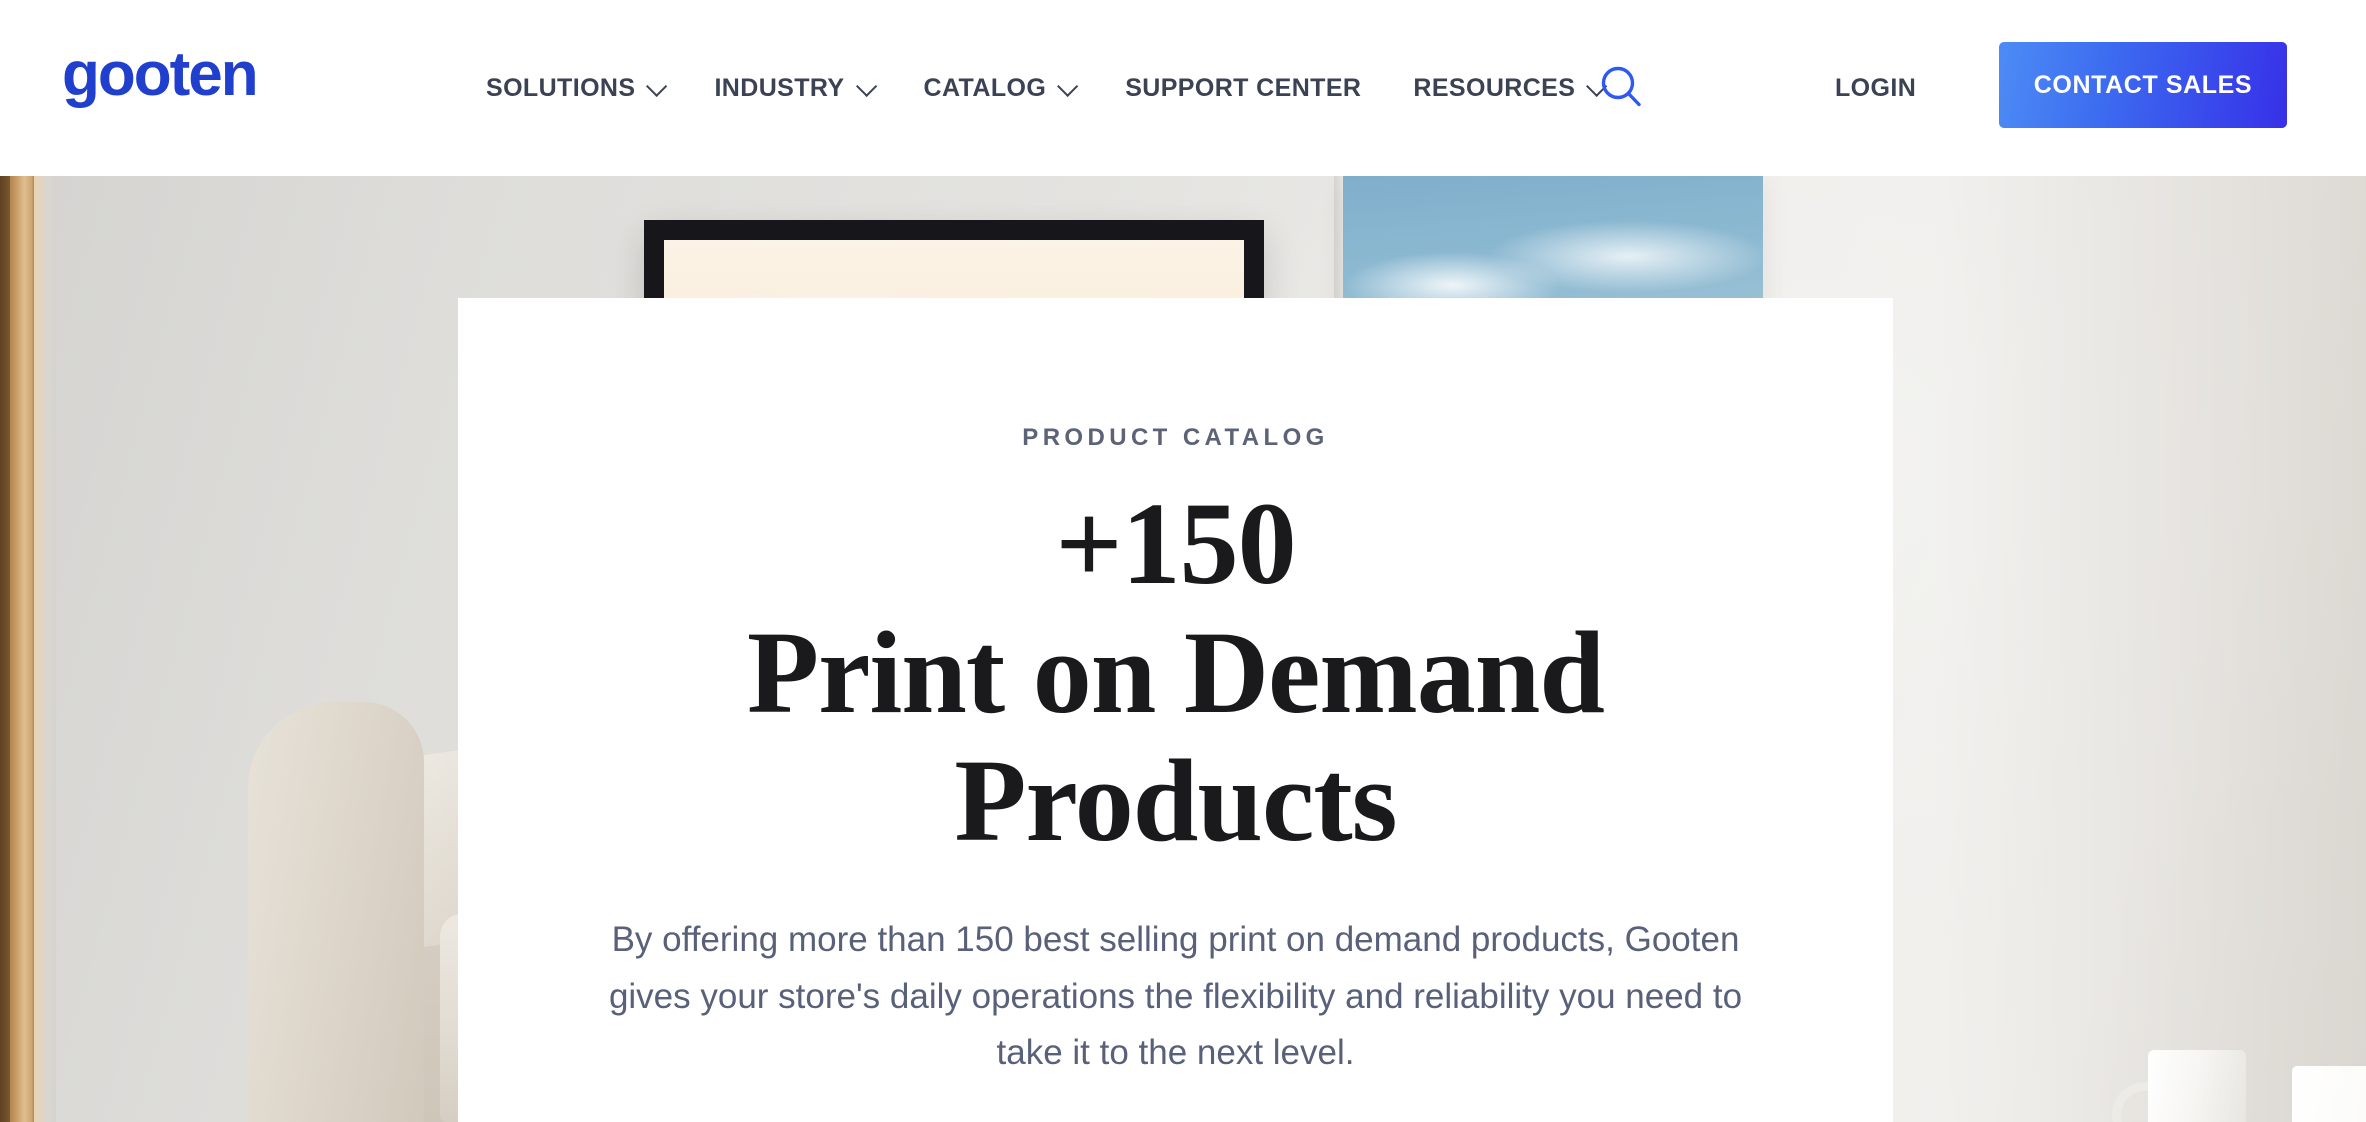 This screenshot has width=2366, height=1122. I want to click on hero-headline-line-1: +150, so click(1175, 543).